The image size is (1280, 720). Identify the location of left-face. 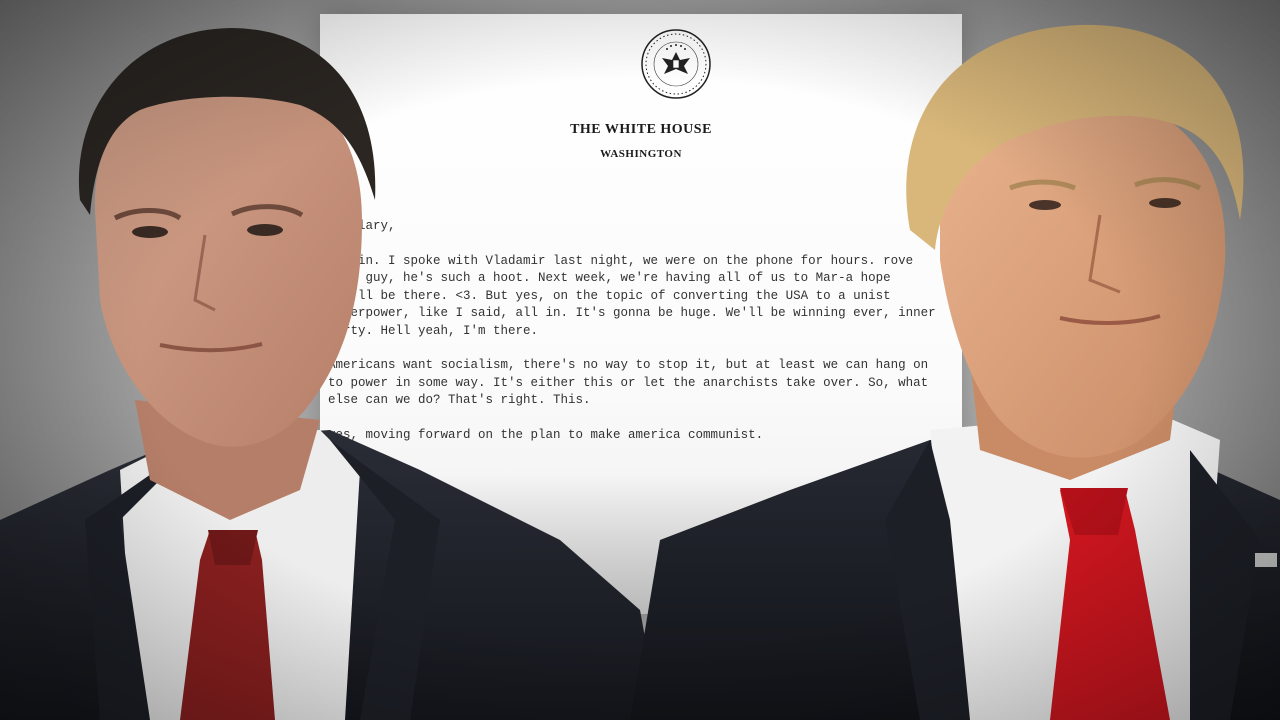
(228, 259).